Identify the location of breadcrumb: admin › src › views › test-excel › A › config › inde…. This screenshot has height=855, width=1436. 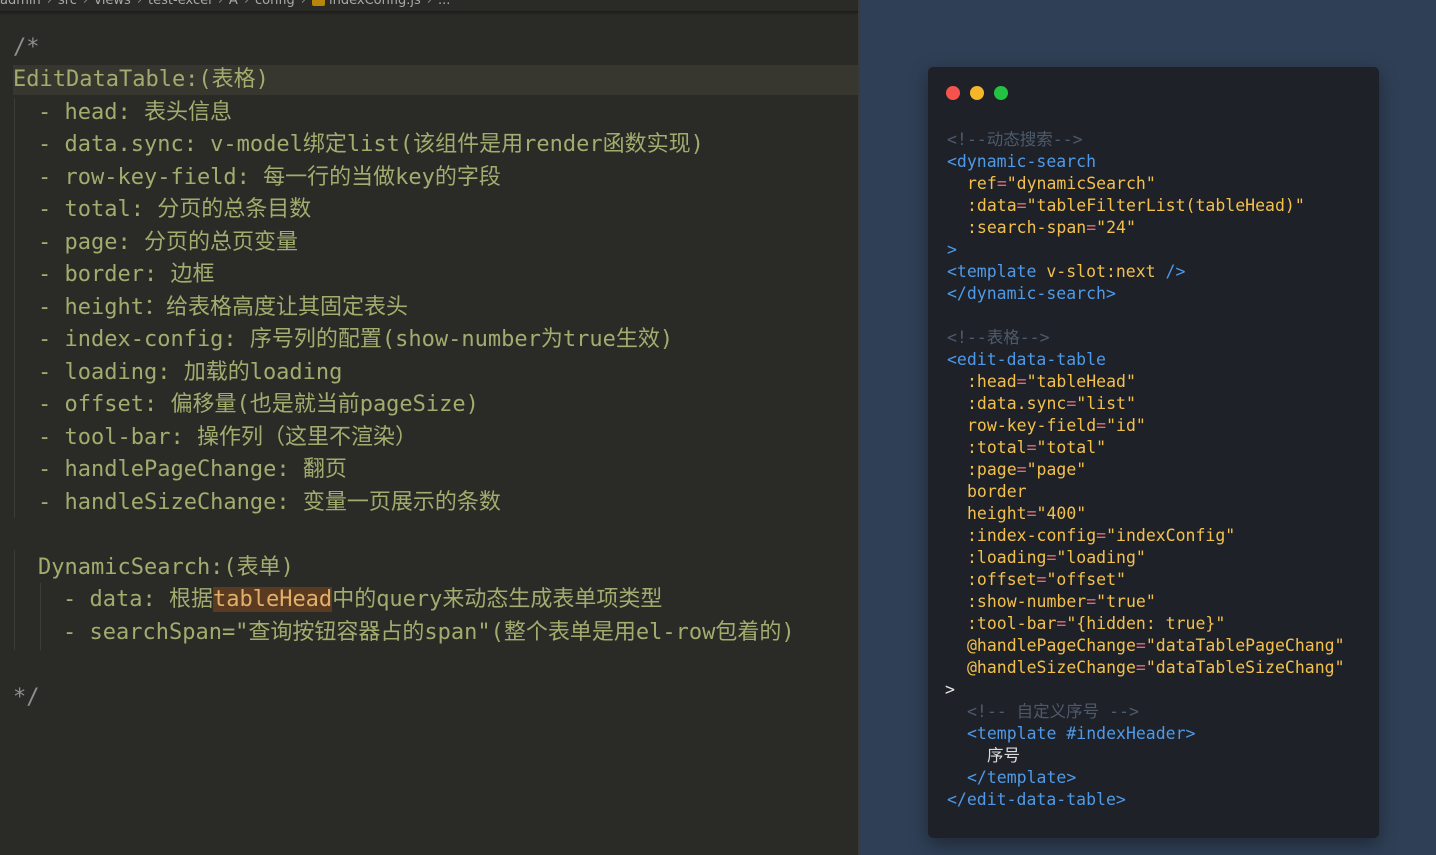
(429, 5).